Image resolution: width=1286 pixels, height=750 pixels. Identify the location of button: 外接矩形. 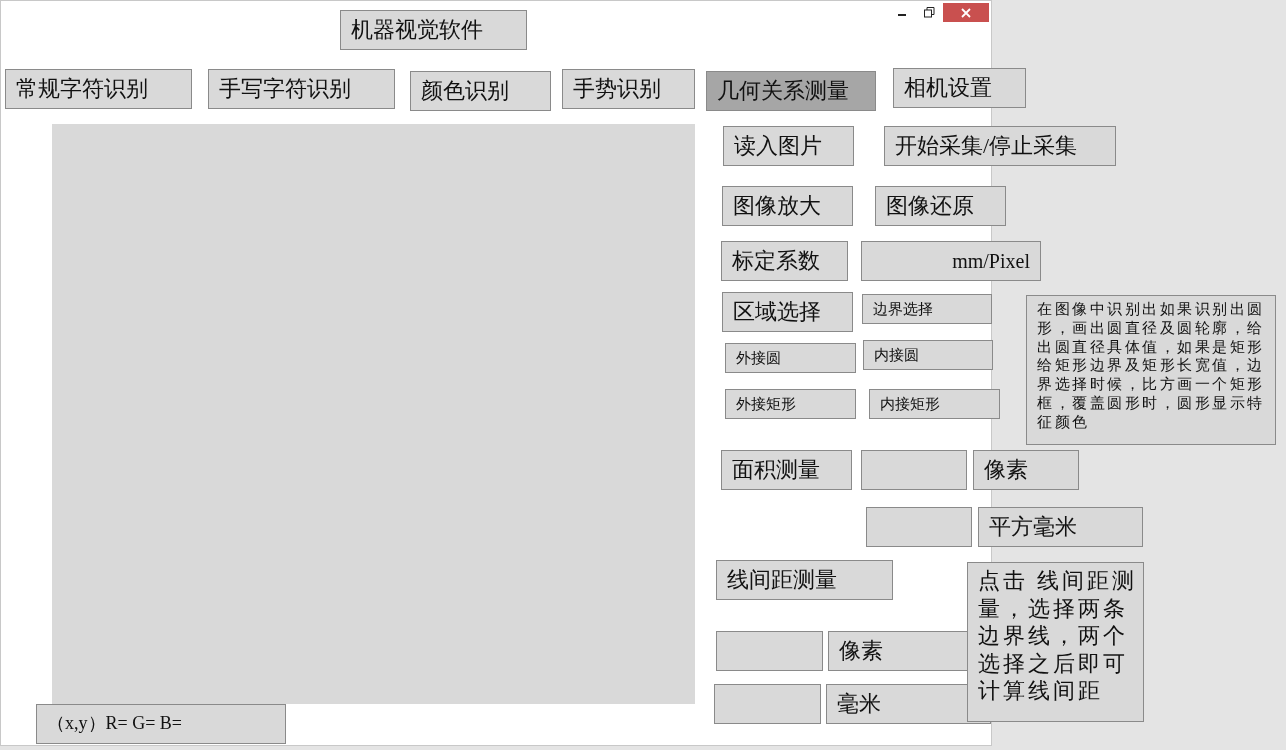
(790, 404).